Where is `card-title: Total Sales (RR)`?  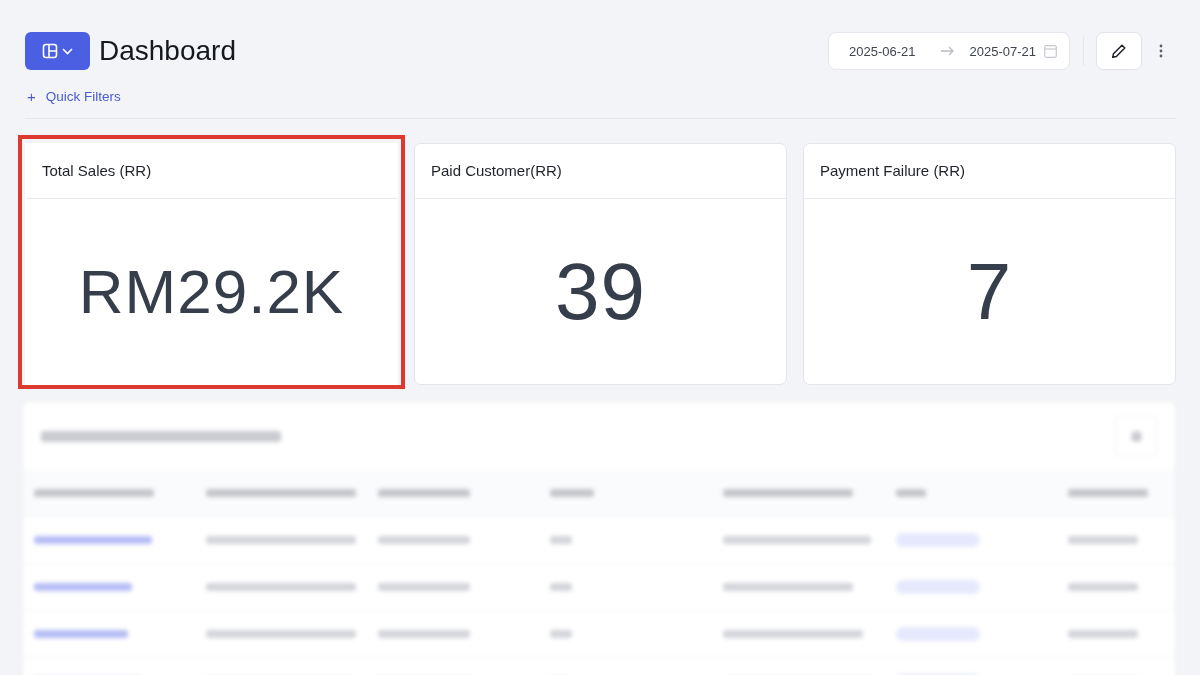
card-title: Total Sales (RR) is located at coordinates (97, 170).